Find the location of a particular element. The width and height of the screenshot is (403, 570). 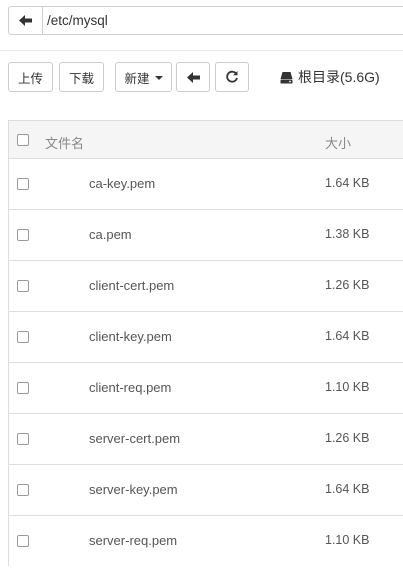

file-name: ca.pem is located at coordinates (110, 234).